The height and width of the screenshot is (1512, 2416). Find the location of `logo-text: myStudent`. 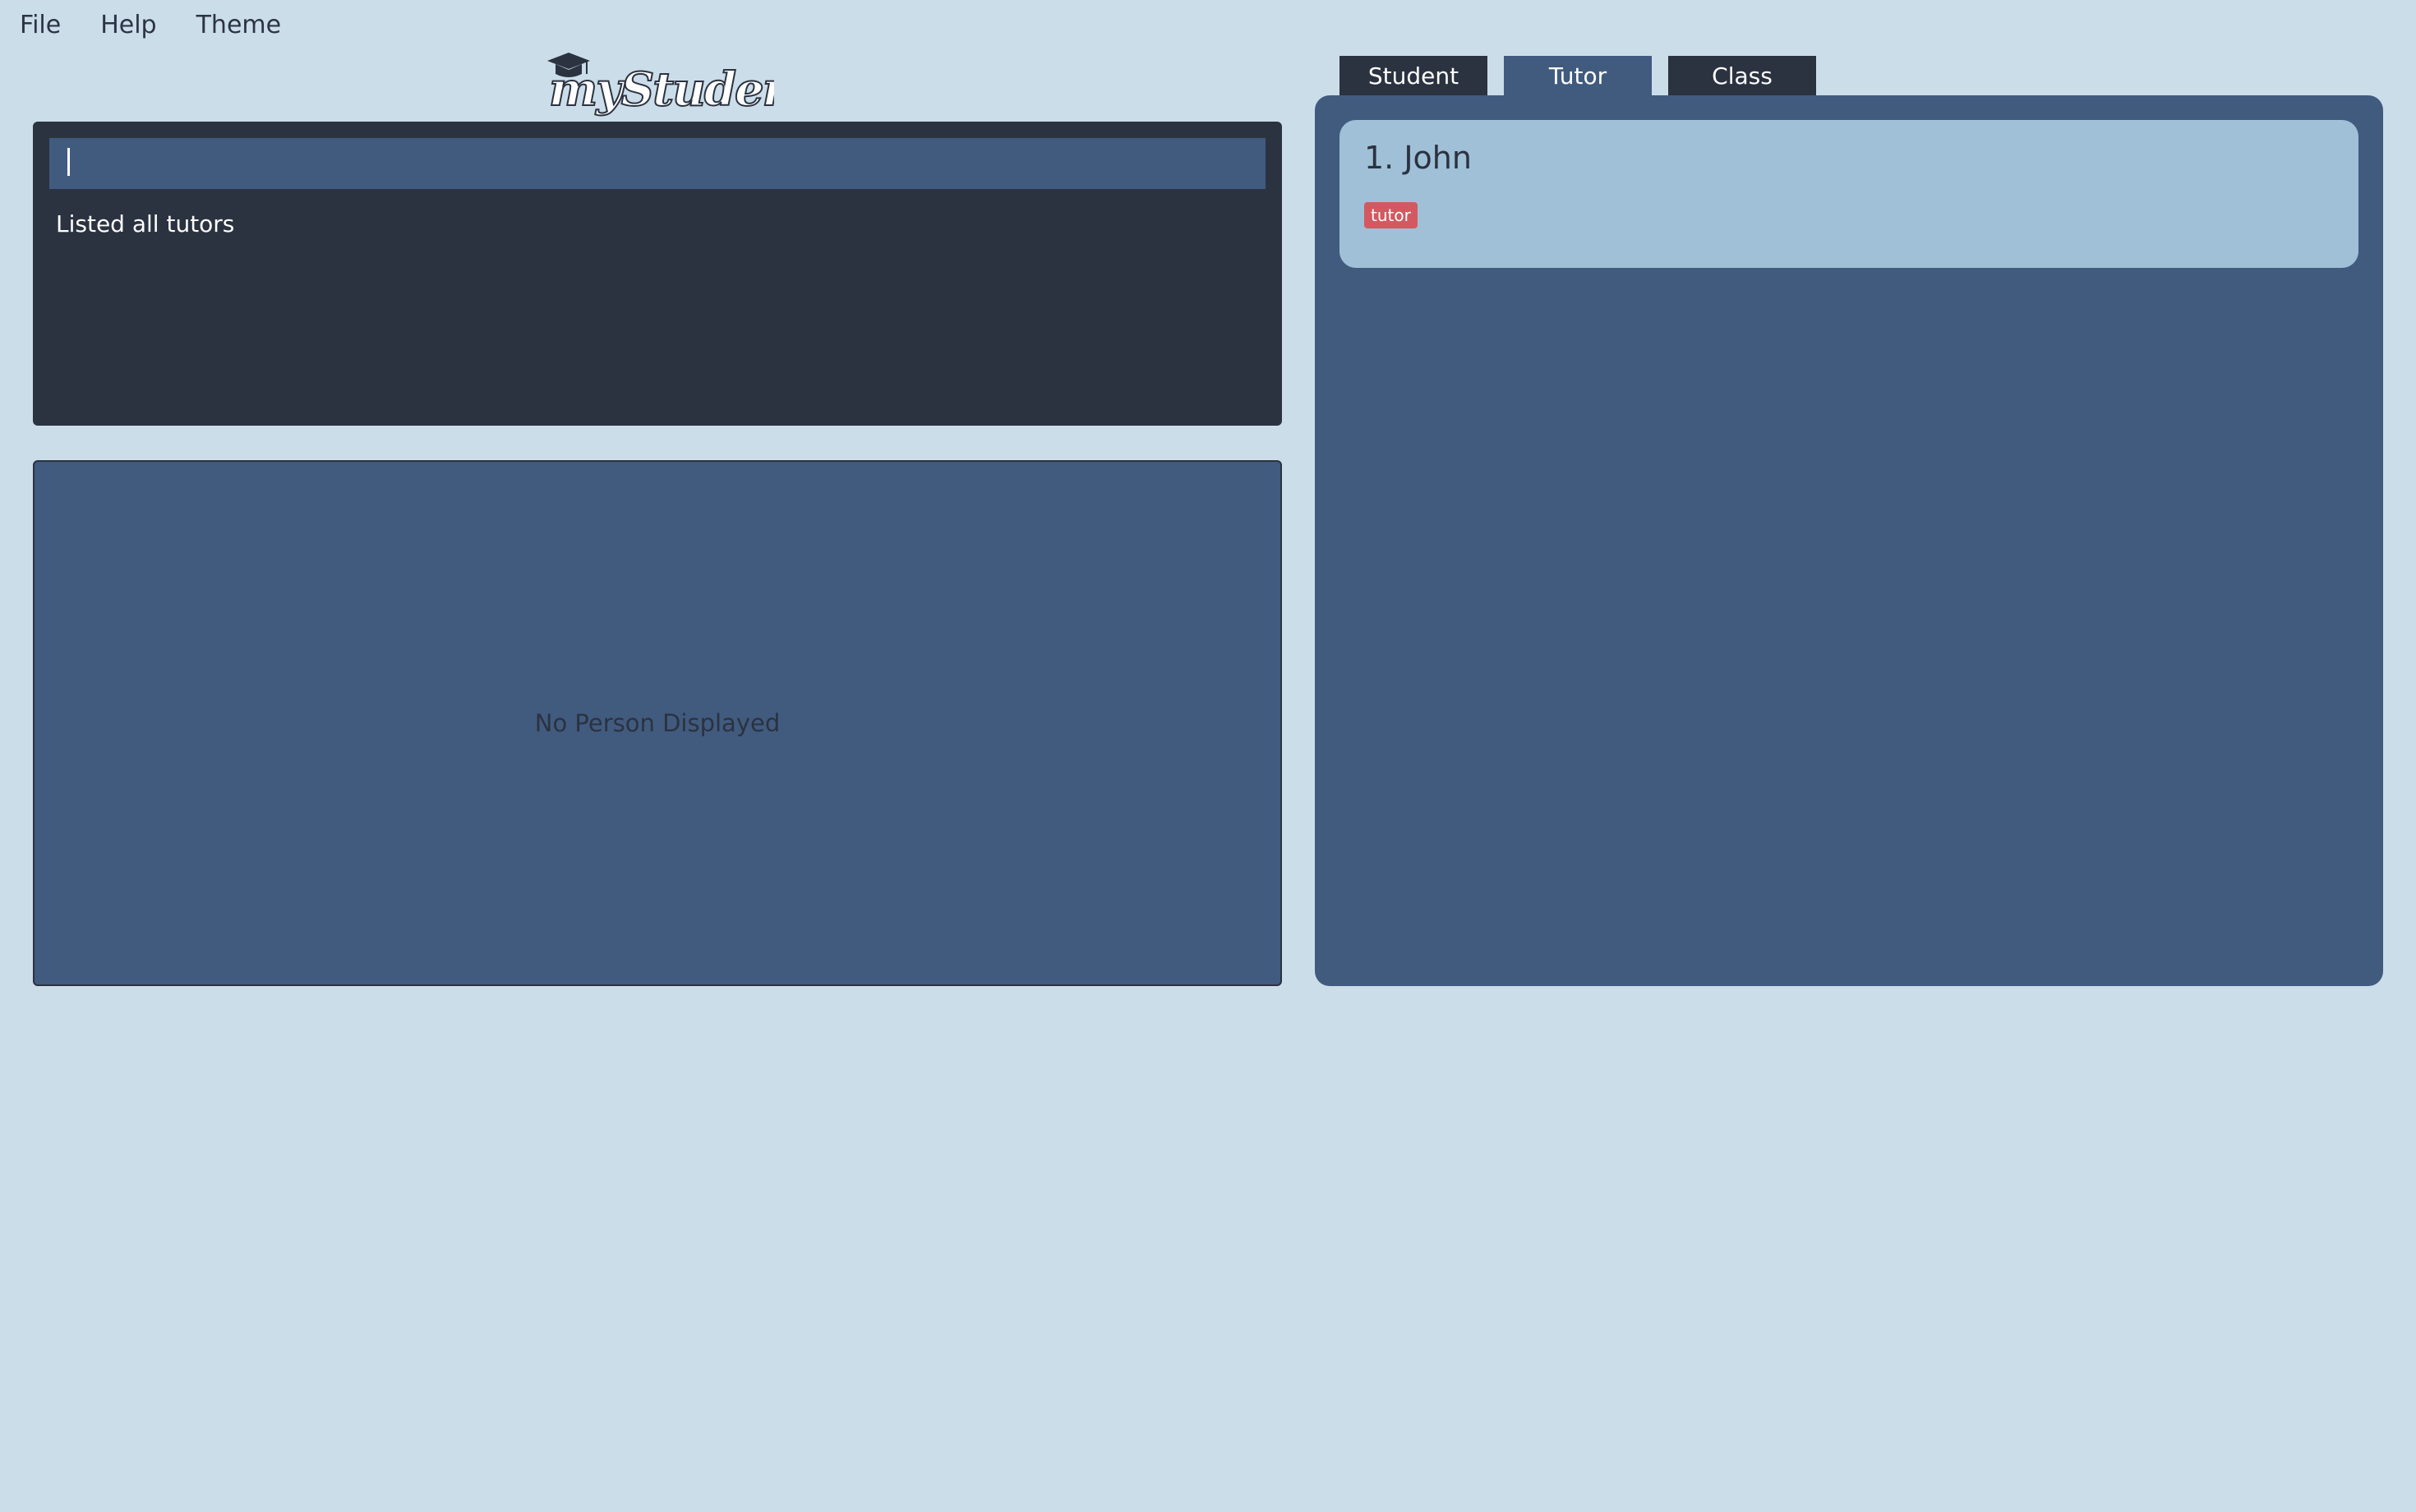

logo-text: myStudent is located at coordinates (662, 90).